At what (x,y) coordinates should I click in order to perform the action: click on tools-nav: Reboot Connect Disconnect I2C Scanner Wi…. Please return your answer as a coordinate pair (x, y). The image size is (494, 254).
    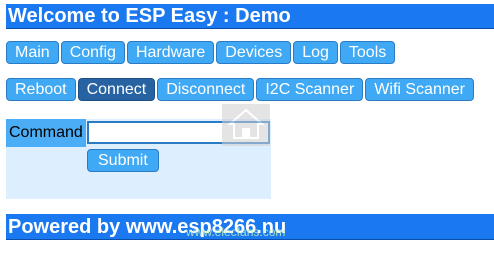
    Looking at the image, I should click on (240, 89).